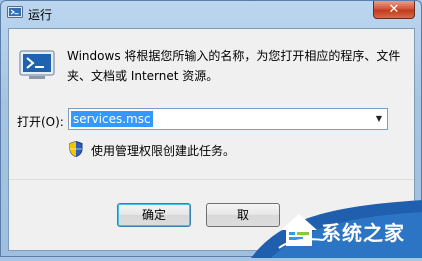 The image size is (422, 261). What do you see at coordinates (379, 119) in the screenshot?
I see `dropdown-arrow-icon: ▼` at bounding box center [379, 119].